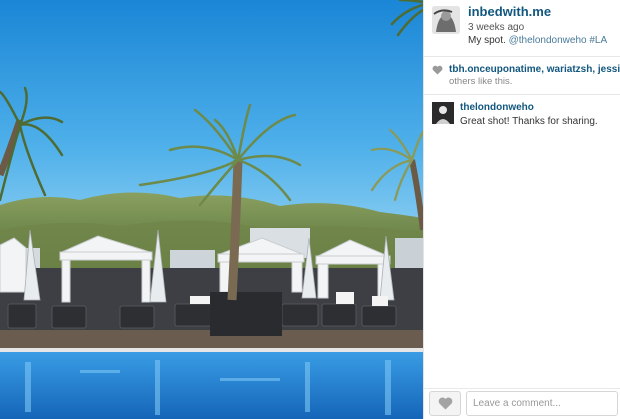 This screenshot has height=419, width=620. Describe the element at coordinates (598, 40) in the screenshot. I see `caption-hashtag-link: #LA` at that location.